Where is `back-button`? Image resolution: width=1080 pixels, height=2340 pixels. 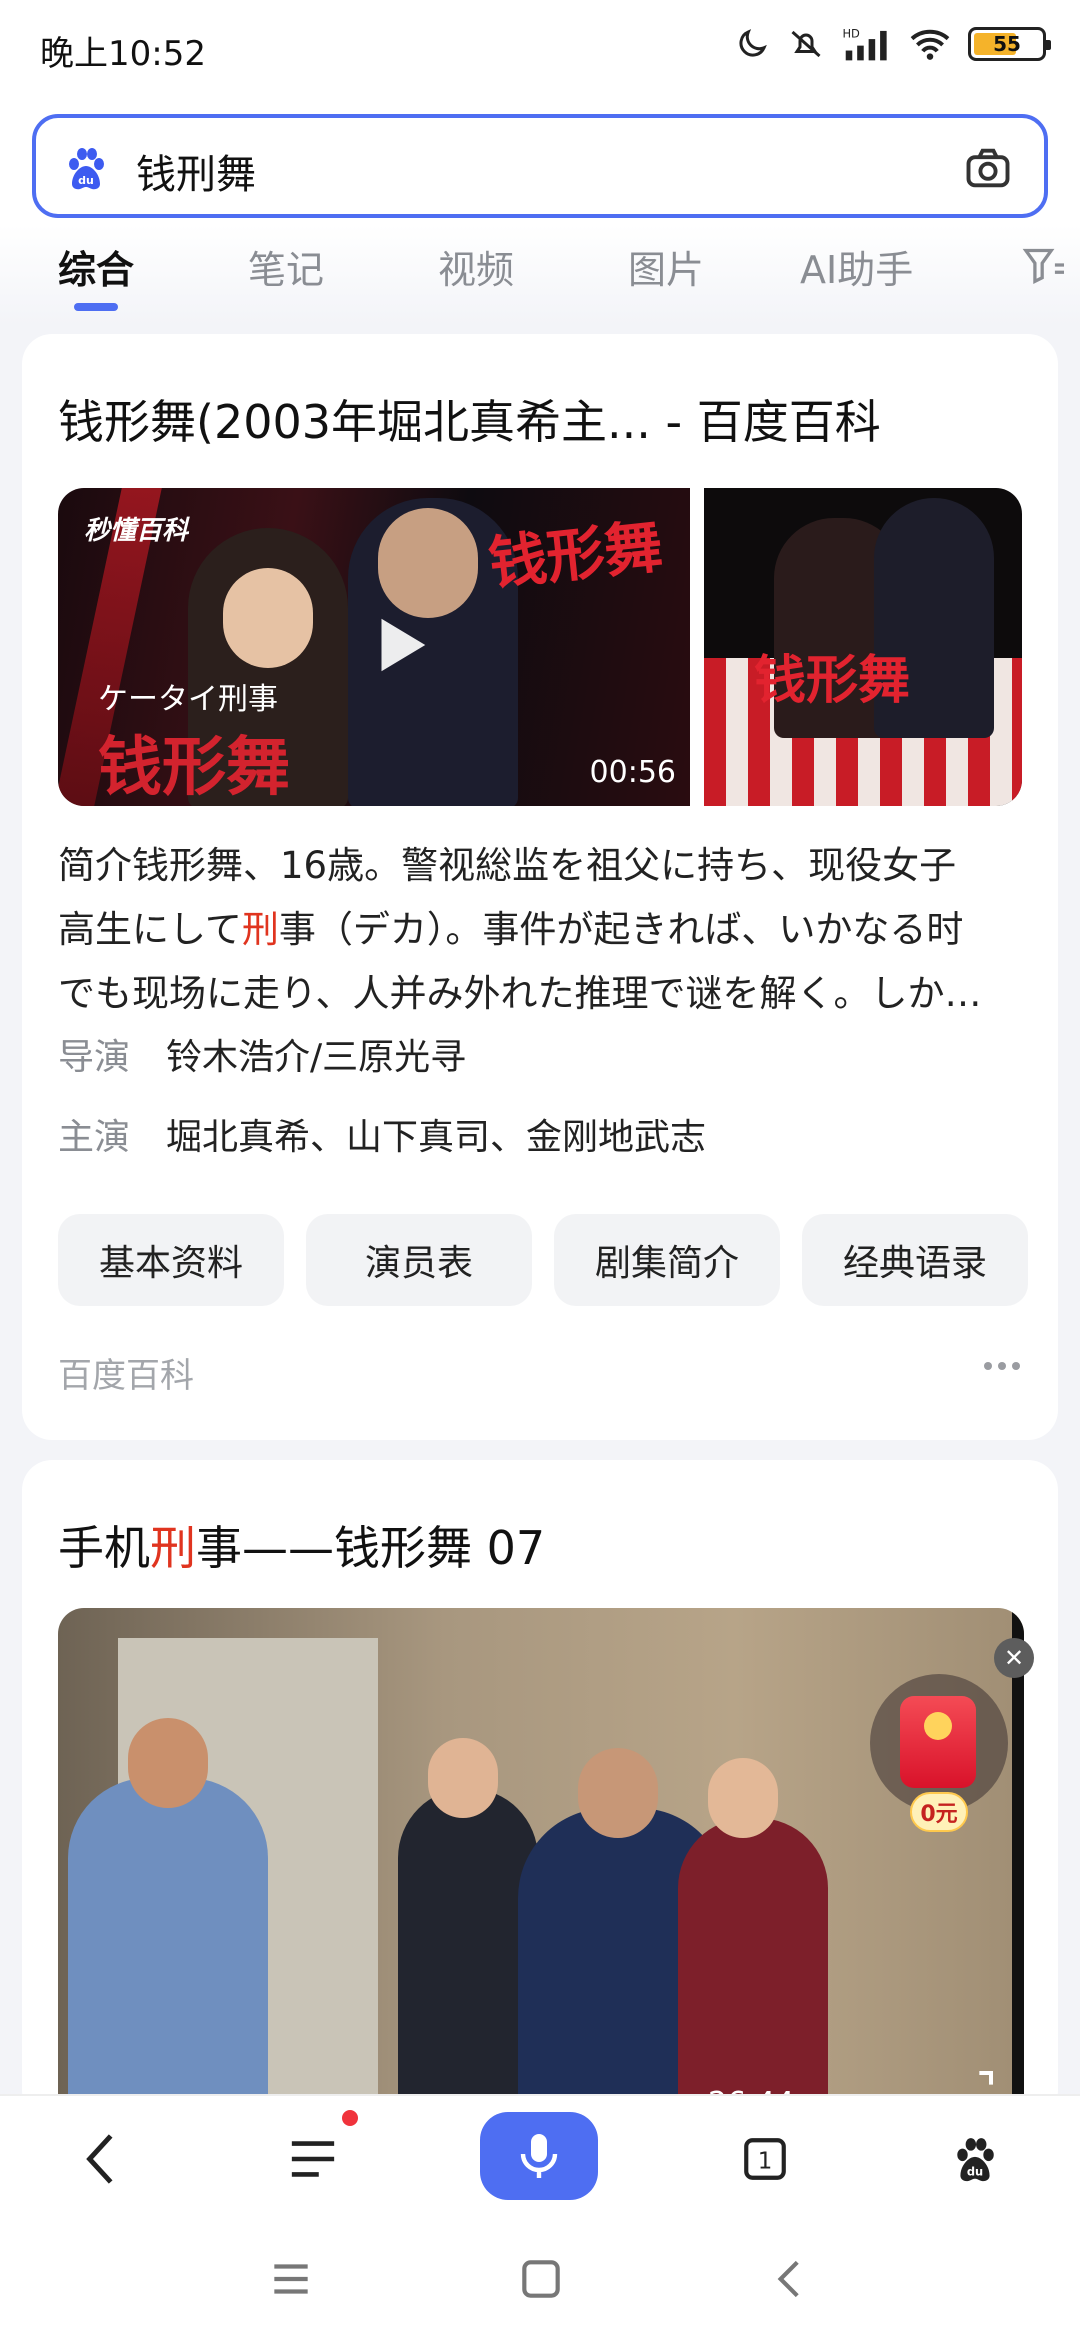
back-button is located at coordinates (103, 2159).